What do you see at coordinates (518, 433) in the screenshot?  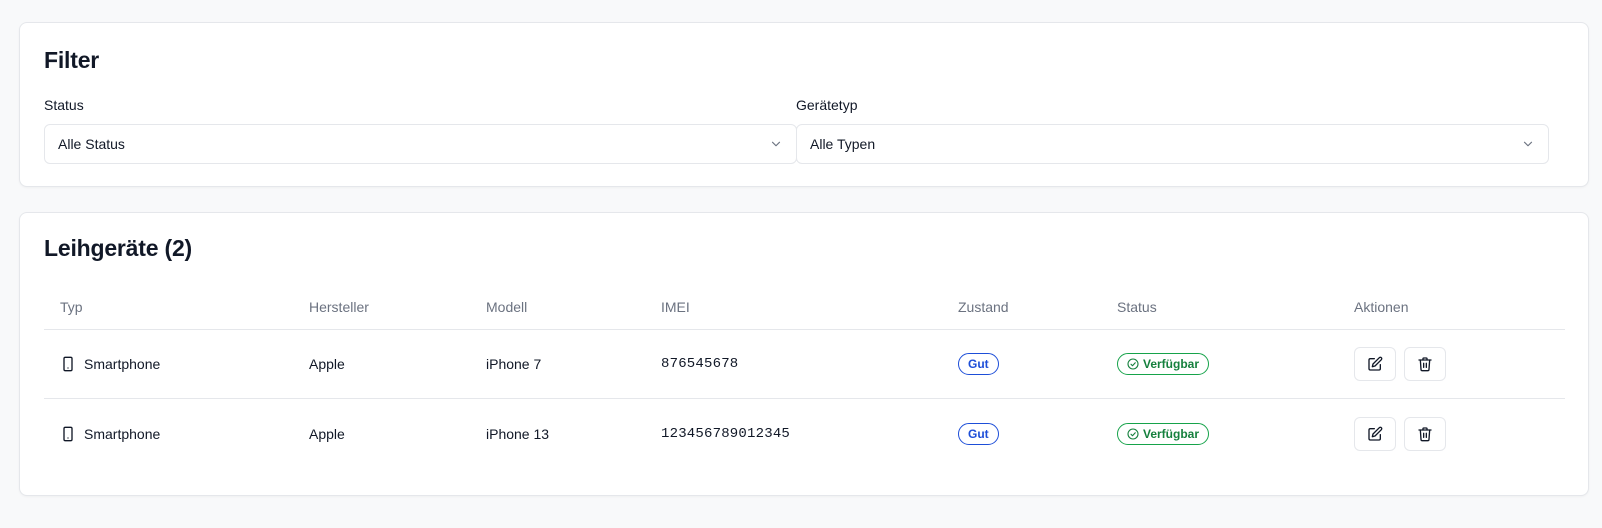 I see `model-cell: iPhone 13` at bounding box center [518, 433].